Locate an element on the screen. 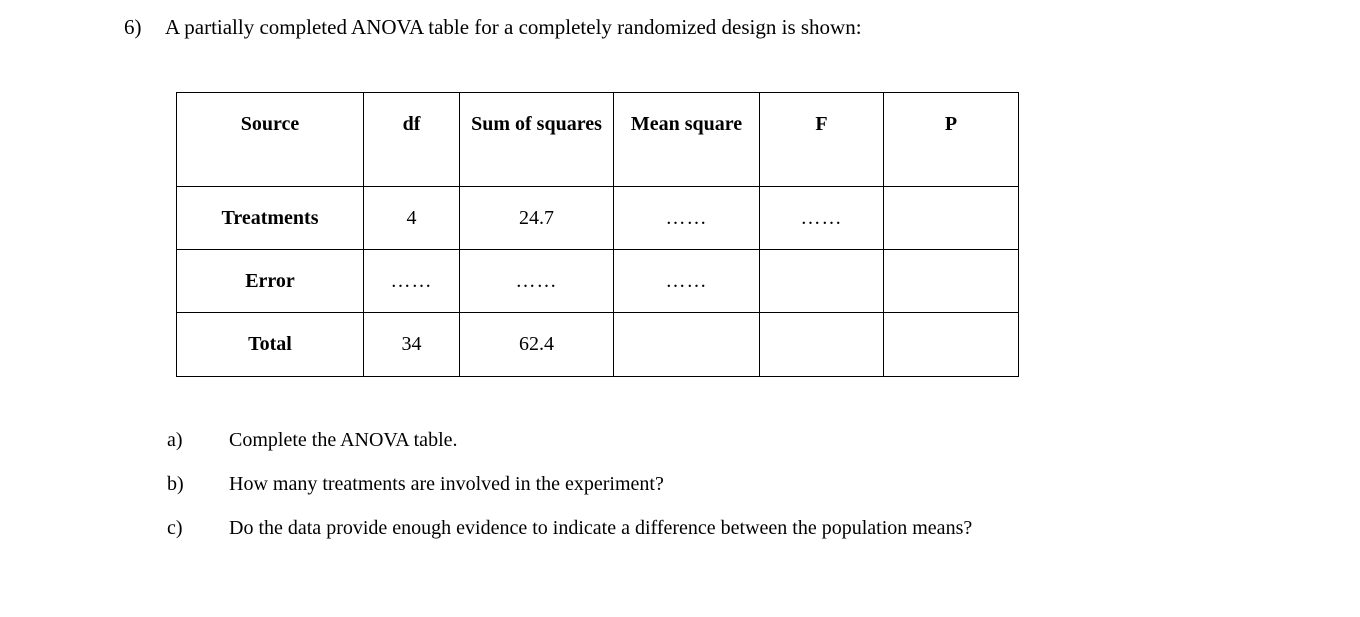 This screenshot has width=1360, height=617. column-header-p-label: P is located at coordinates (951, 124).